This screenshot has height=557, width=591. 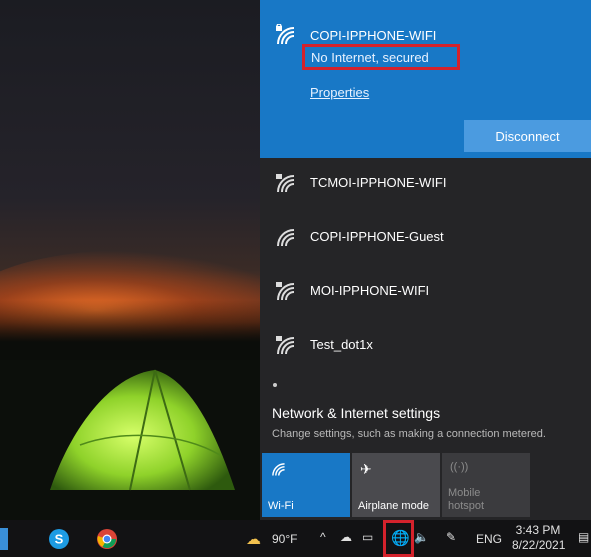 I want to click on connected-ssid: COPI-IPPHONE-WIFI, so click(x=373, y=35).